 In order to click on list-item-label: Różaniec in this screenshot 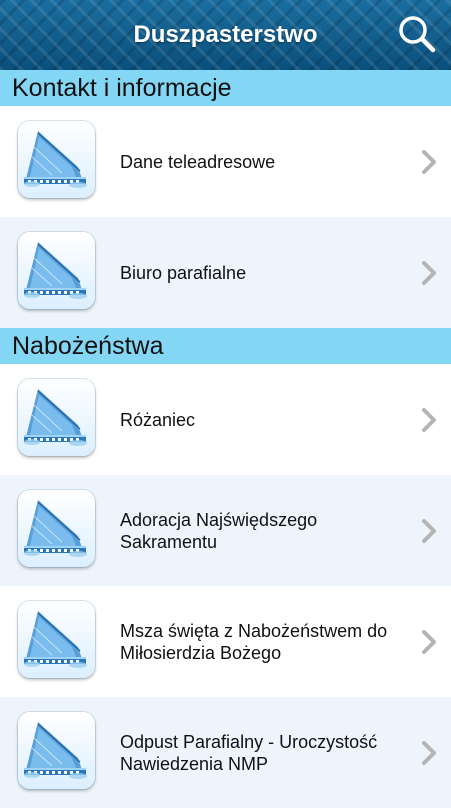, I will do `click(158, 419)`.